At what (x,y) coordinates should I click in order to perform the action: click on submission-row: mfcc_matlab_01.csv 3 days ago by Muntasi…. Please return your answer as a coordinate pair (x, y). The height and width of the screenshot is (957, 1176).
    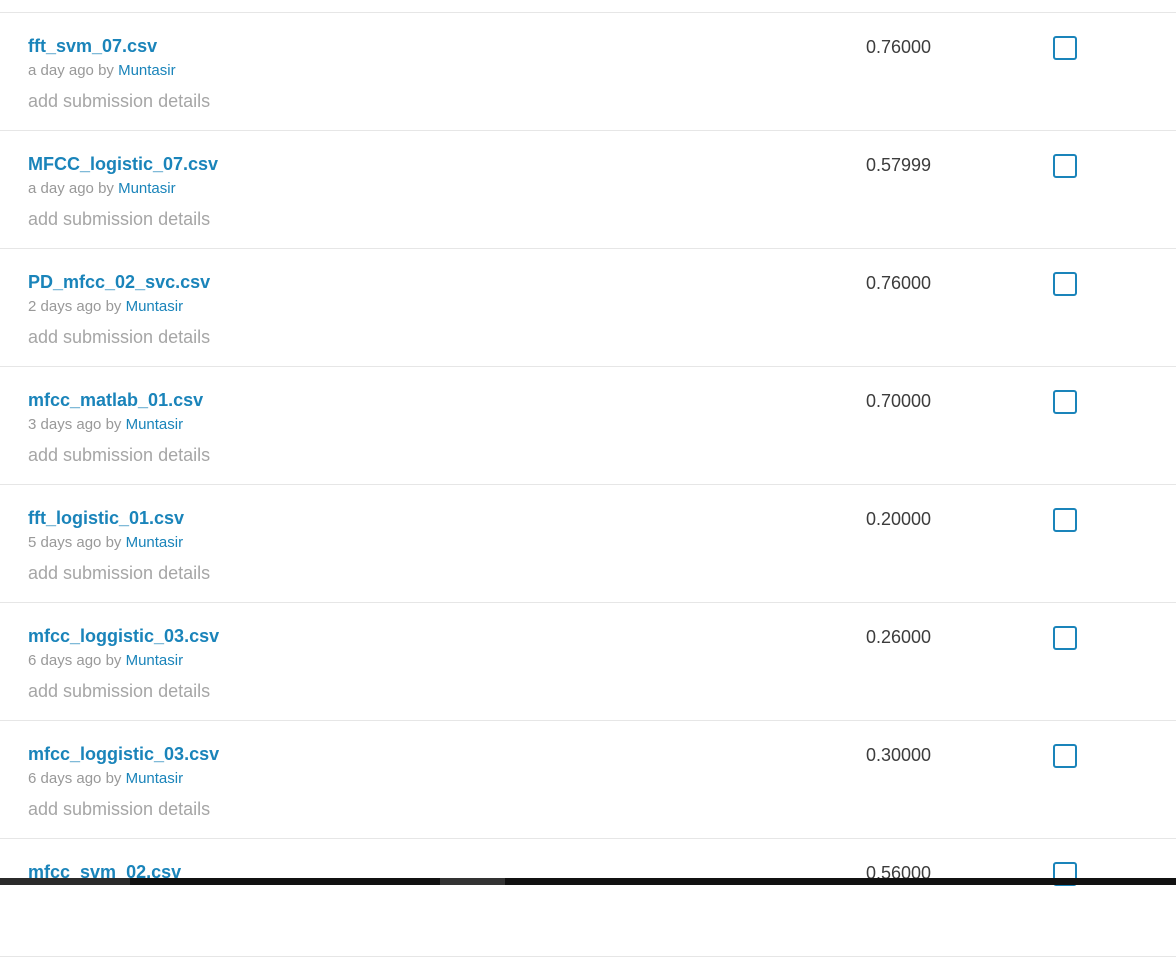
    Looking at the image, I should click on (588, 426).